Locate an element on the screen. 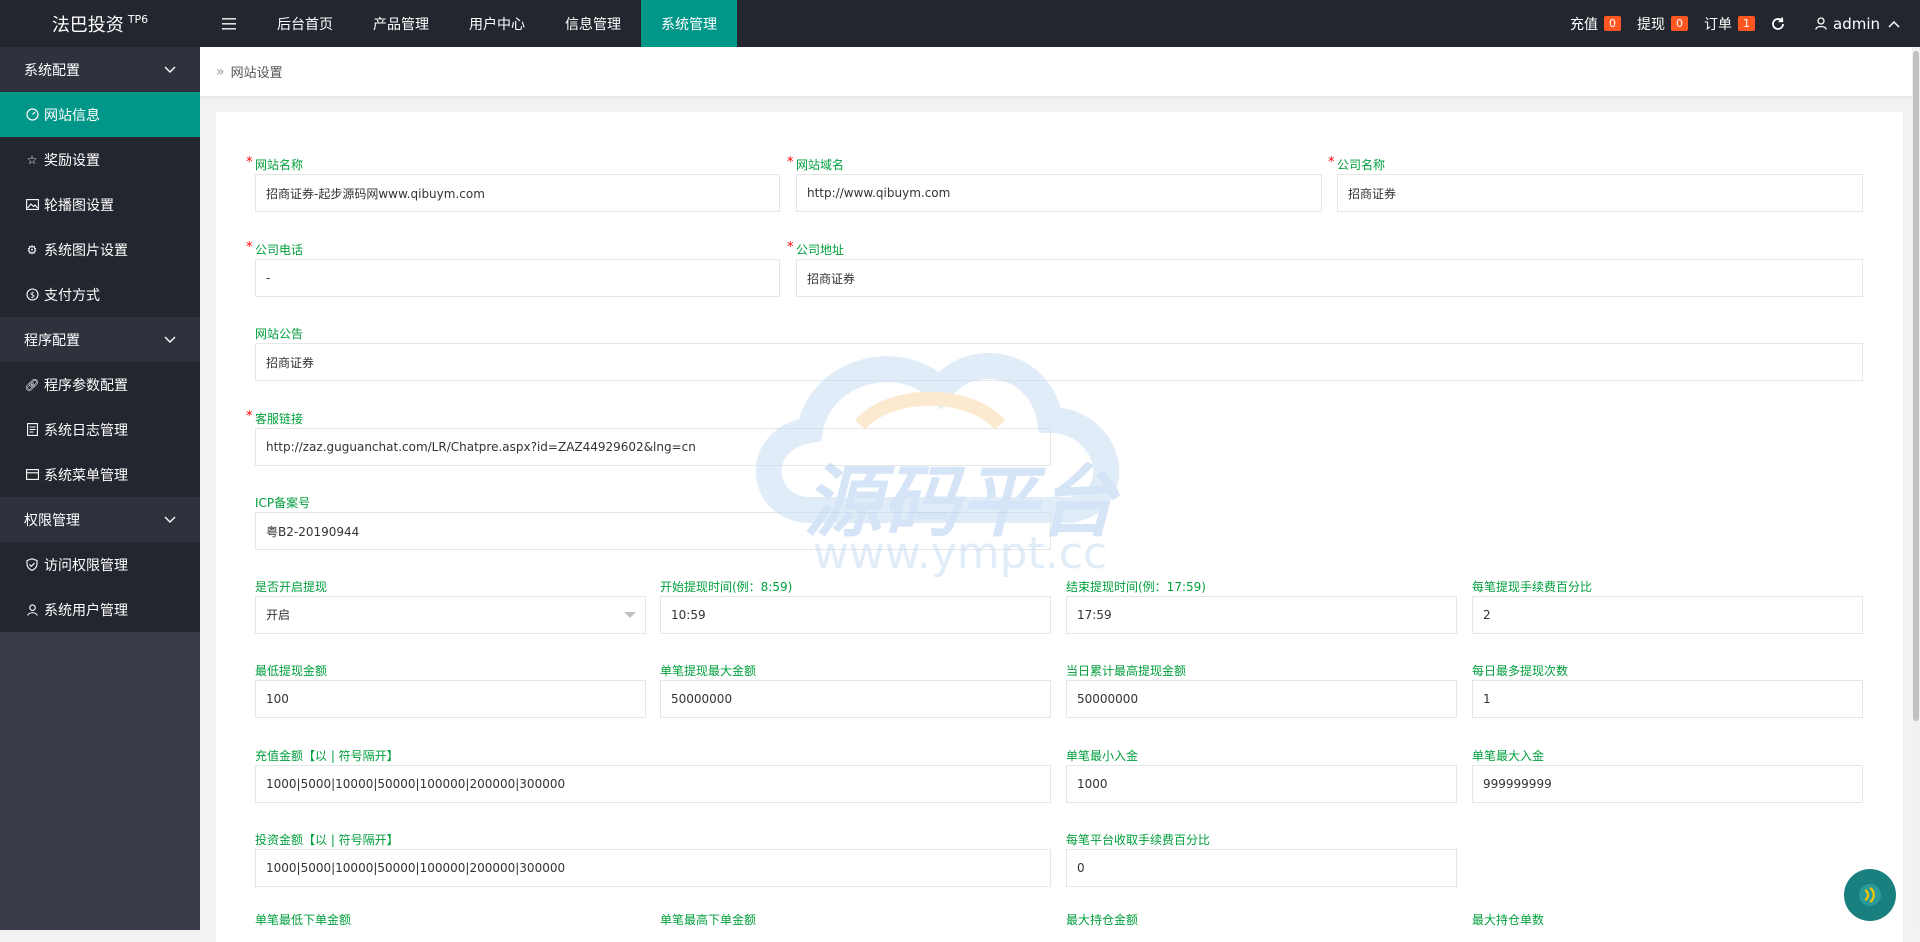  withdraw-label: 提现 is located at coordinates (1651, 24).